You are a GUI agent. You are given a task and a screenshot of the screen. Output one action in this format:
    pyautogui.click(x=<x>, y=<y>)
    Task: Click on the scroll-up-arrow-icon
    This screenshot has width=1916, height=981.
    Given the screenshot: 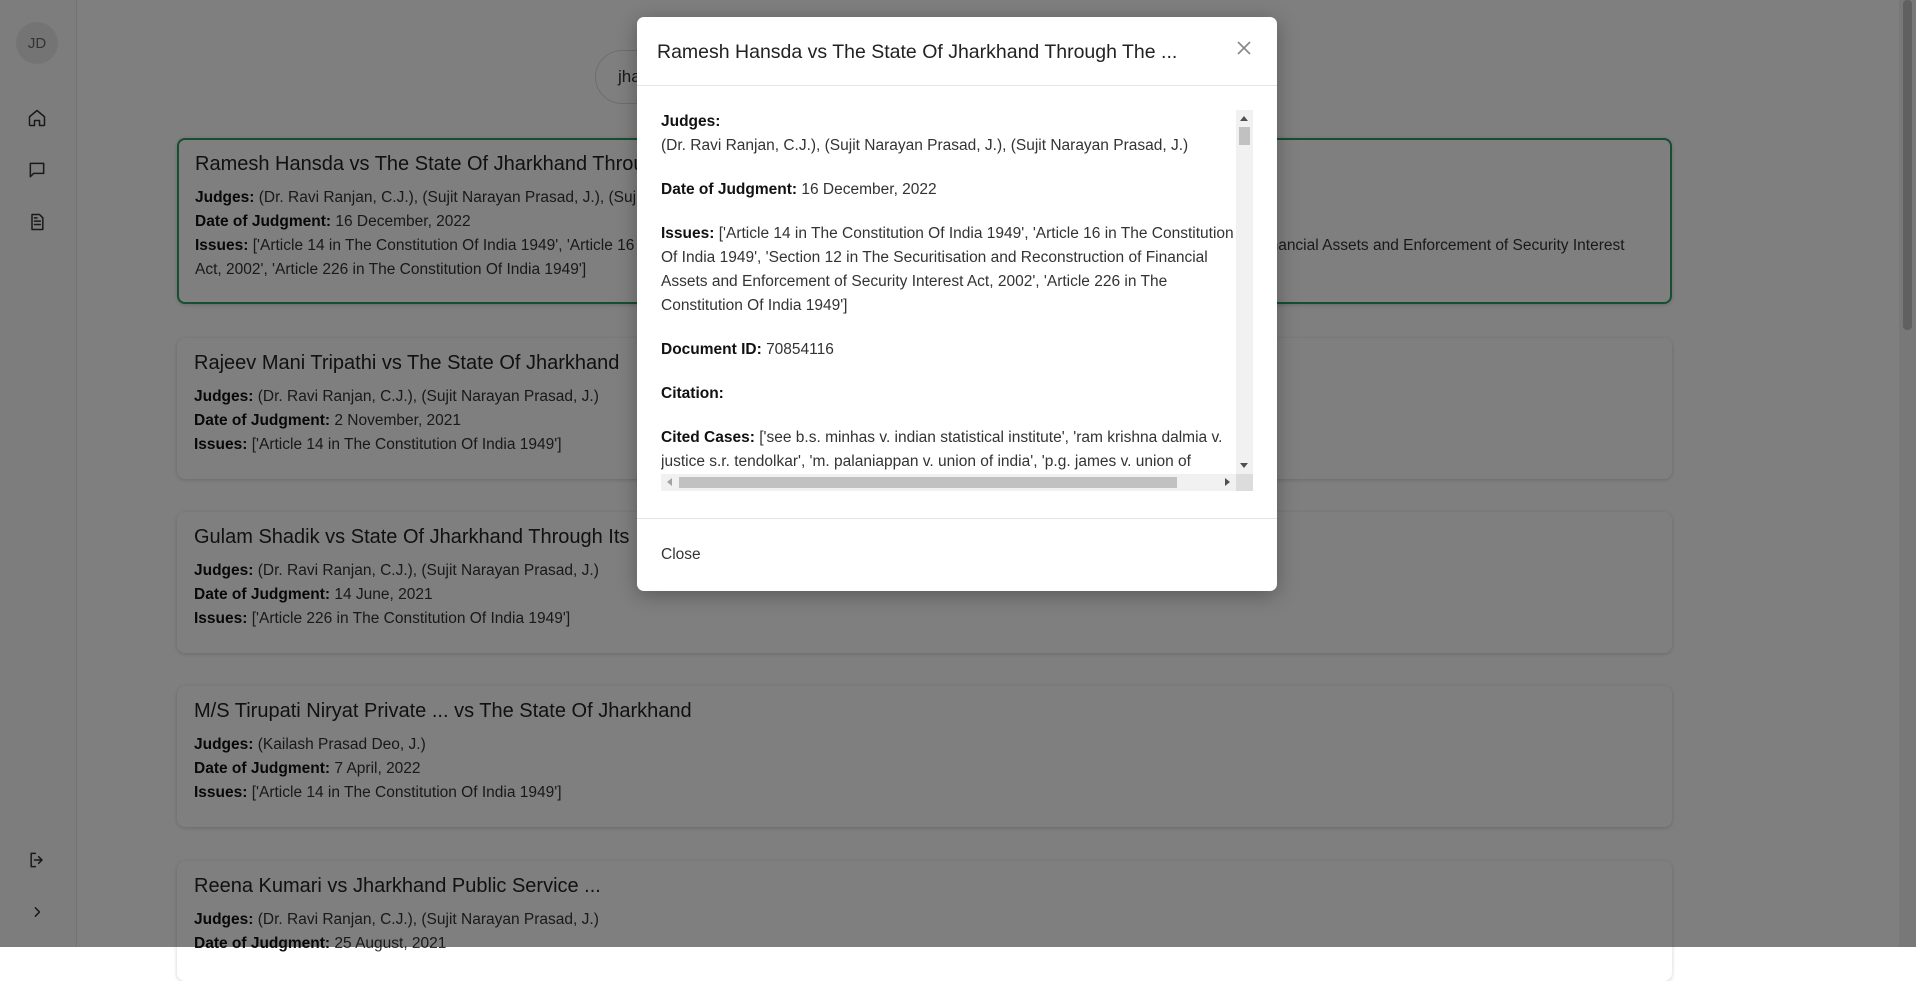 What is the action you would take?
    pyautogui.click(x=1244, y=118)
    